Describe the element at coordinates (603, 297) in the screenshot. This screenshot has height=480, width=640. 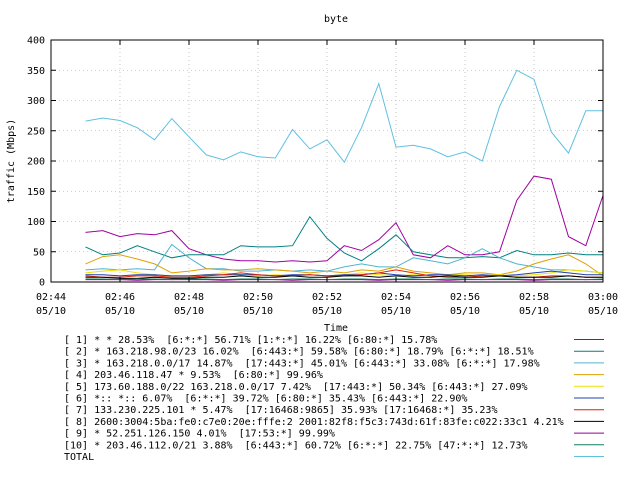
I see `x-tick-label-time: 03:00` at that location.